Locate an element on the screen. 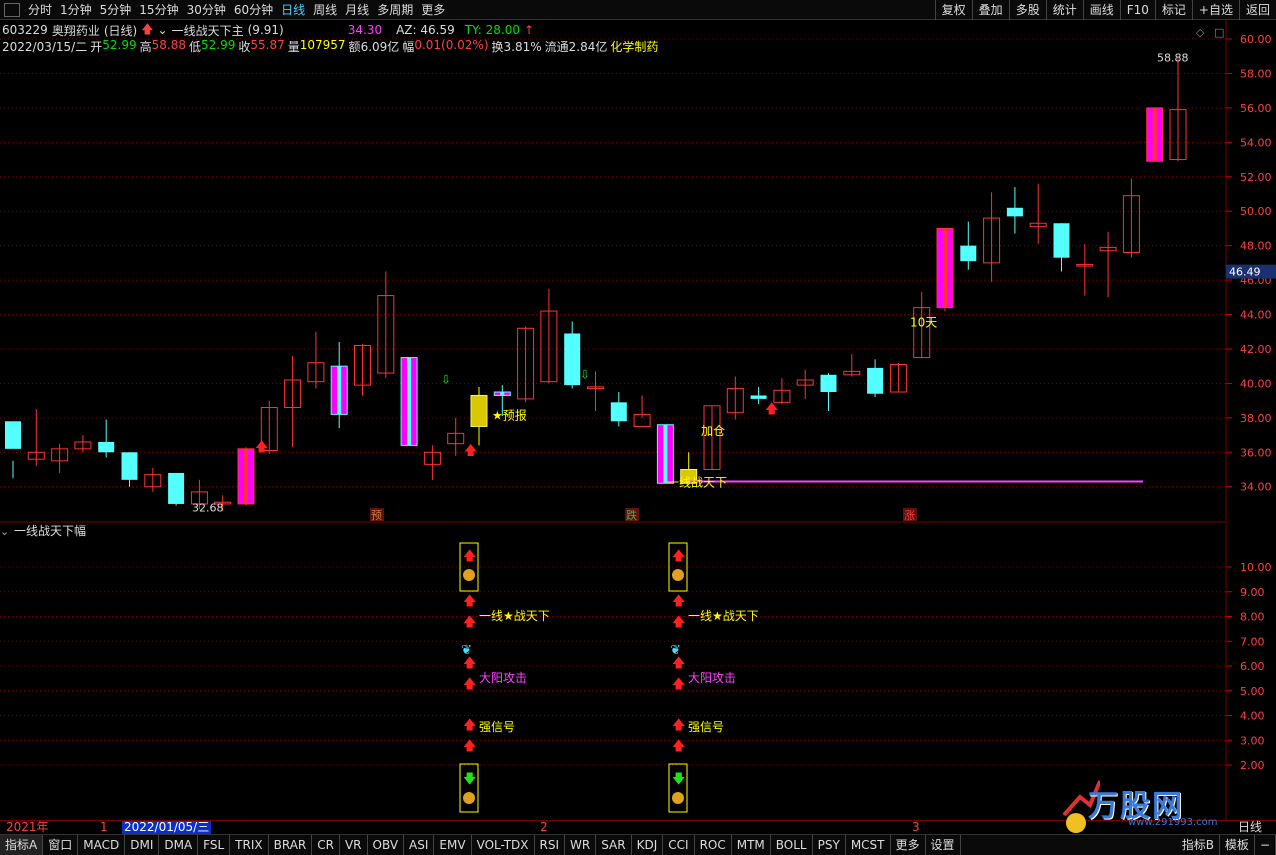  bottom-right-button-1: 模板 is located at coordinates (1237, 845).